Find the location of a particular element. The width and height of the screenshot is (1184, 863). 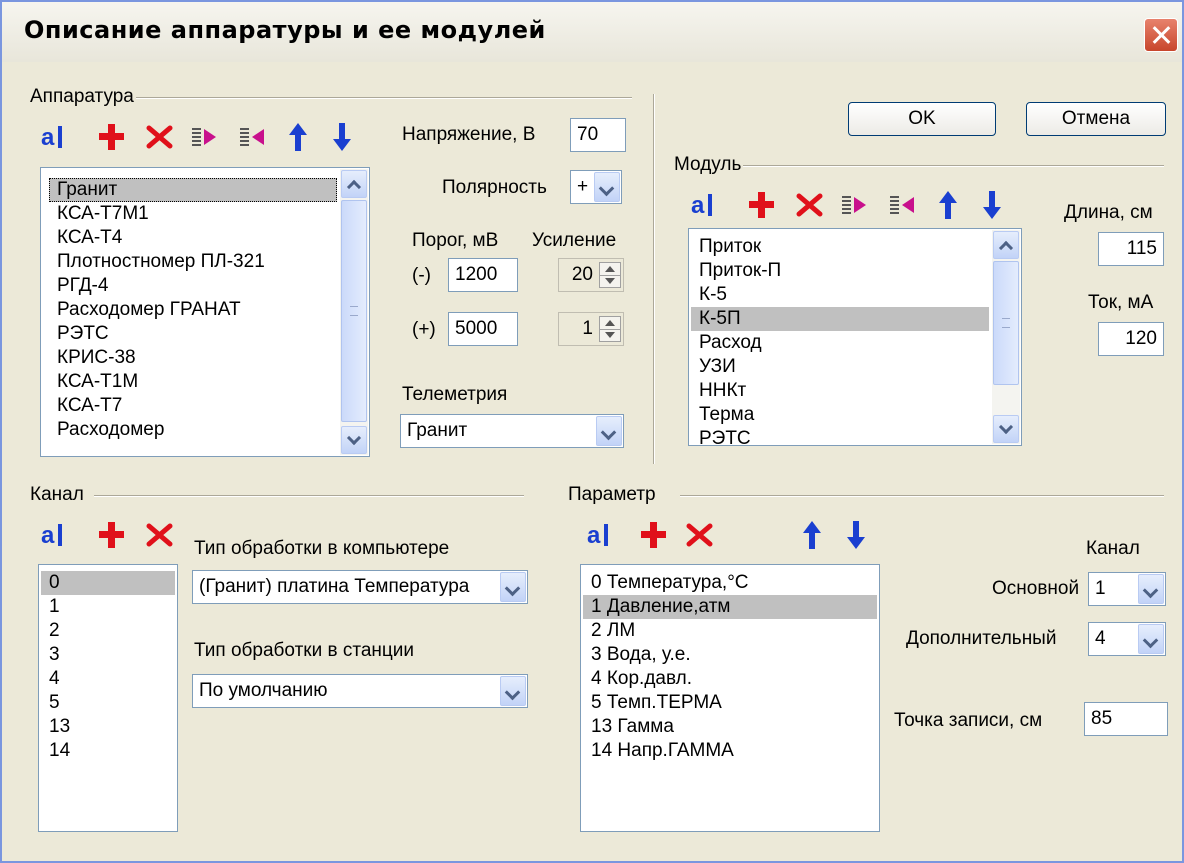

module-import-icon is located at coordinates (854, 205).